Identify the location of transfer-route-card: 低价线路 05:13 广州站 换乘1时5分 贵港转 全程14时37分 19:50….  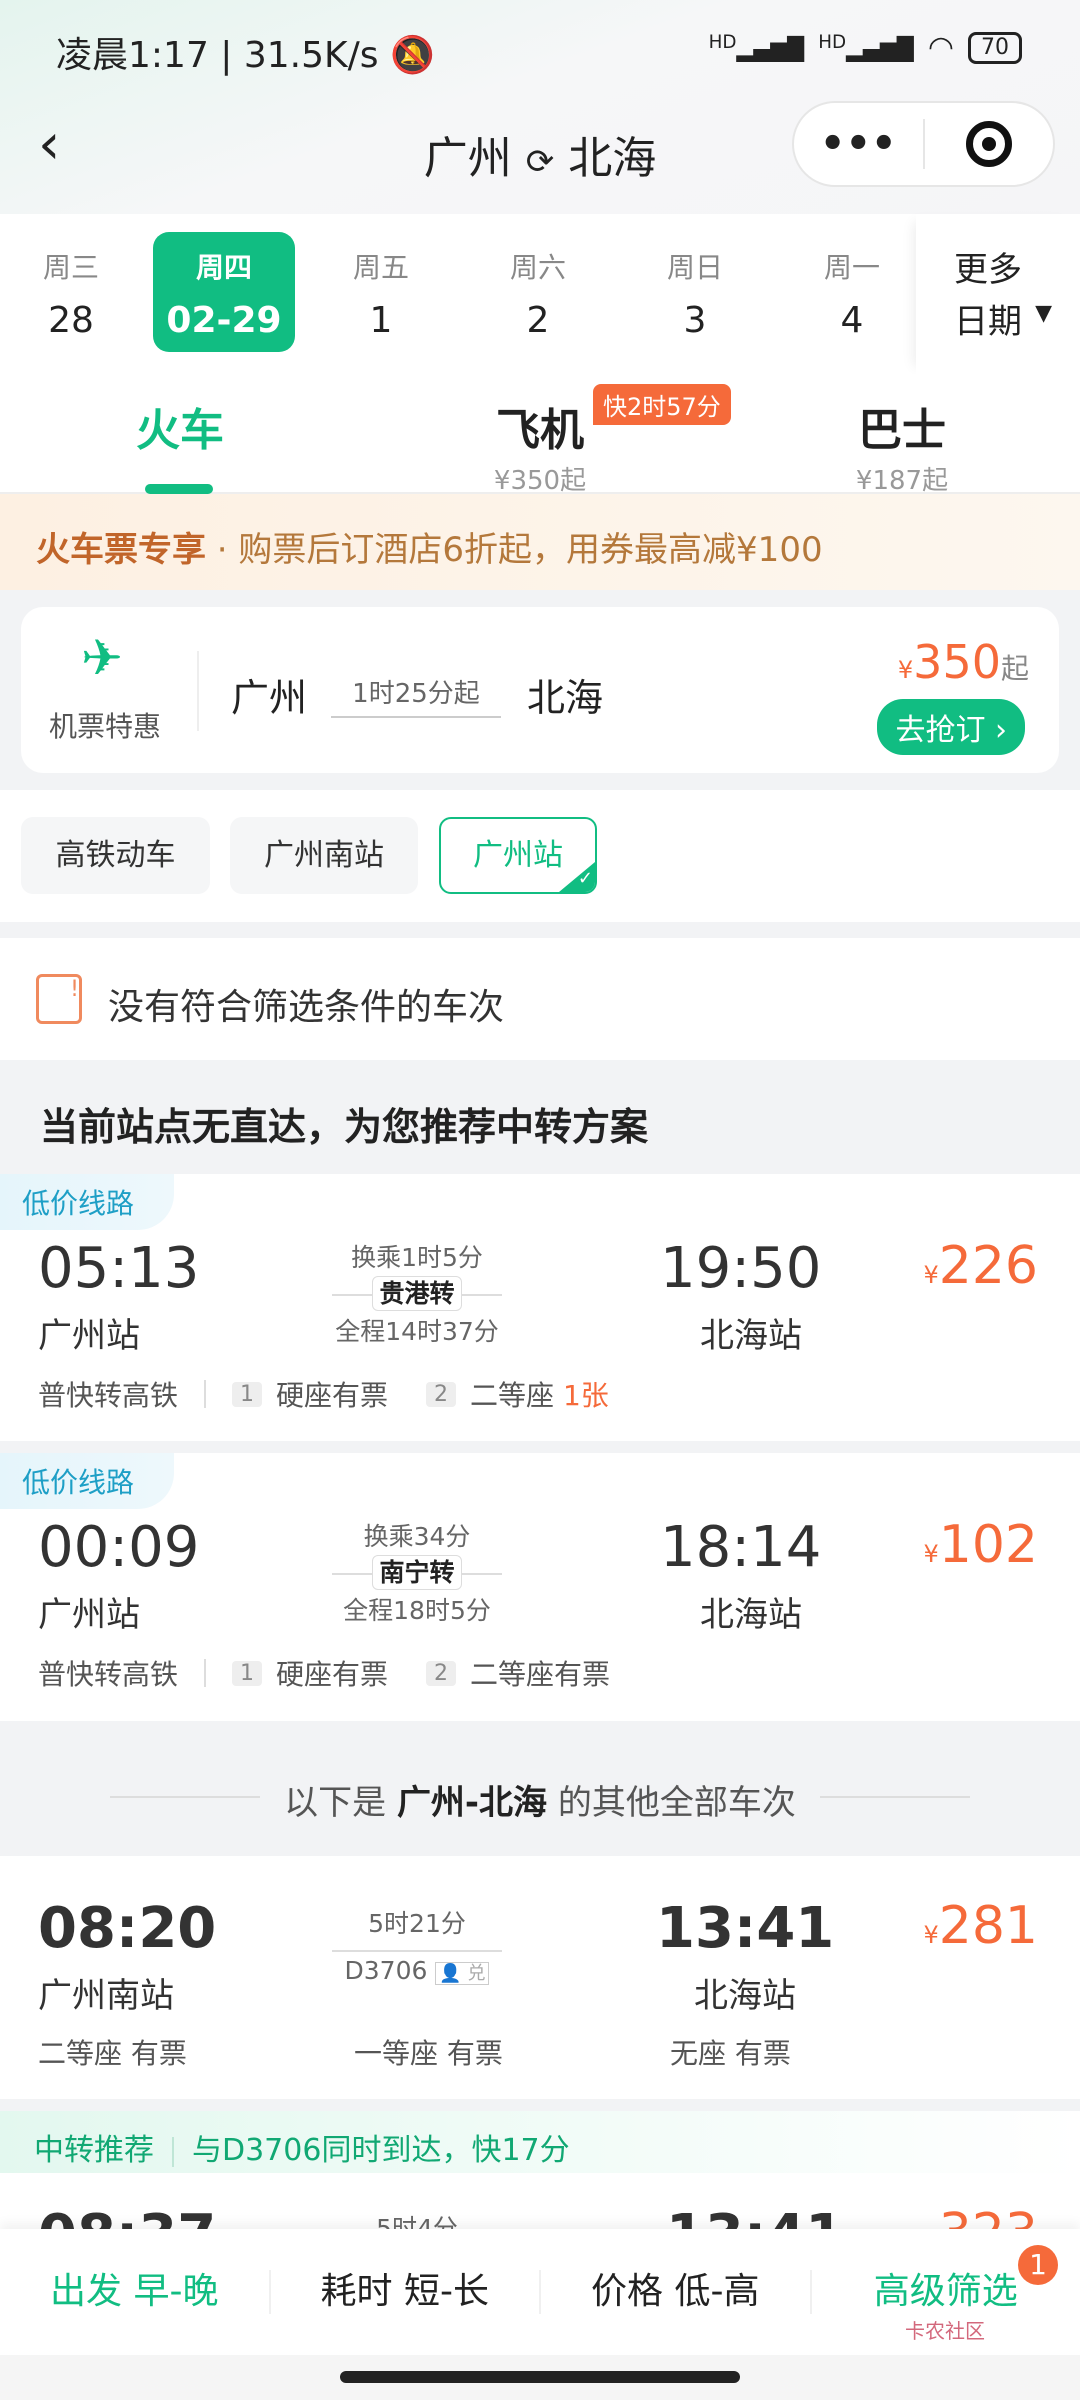
(540, 1307).